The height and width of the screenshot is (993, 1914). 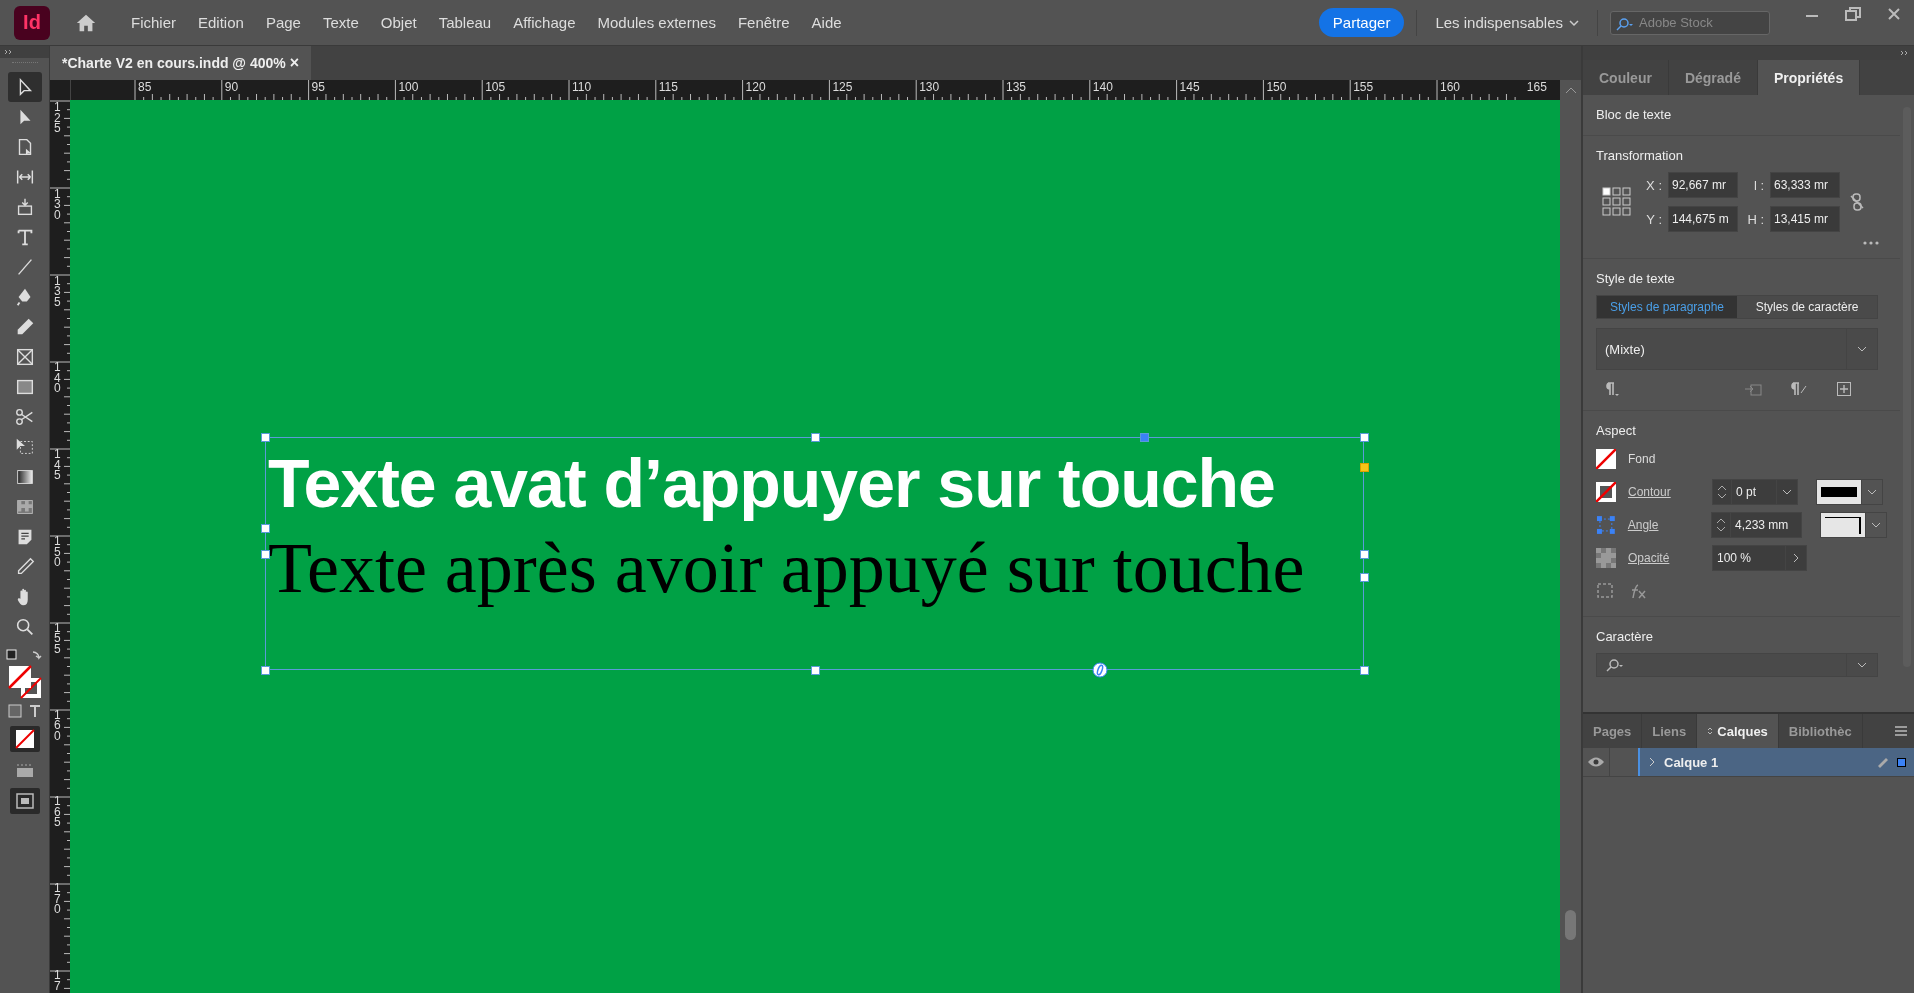 I want to click on panel-tab: Calques, so click(x=1738, y=731).